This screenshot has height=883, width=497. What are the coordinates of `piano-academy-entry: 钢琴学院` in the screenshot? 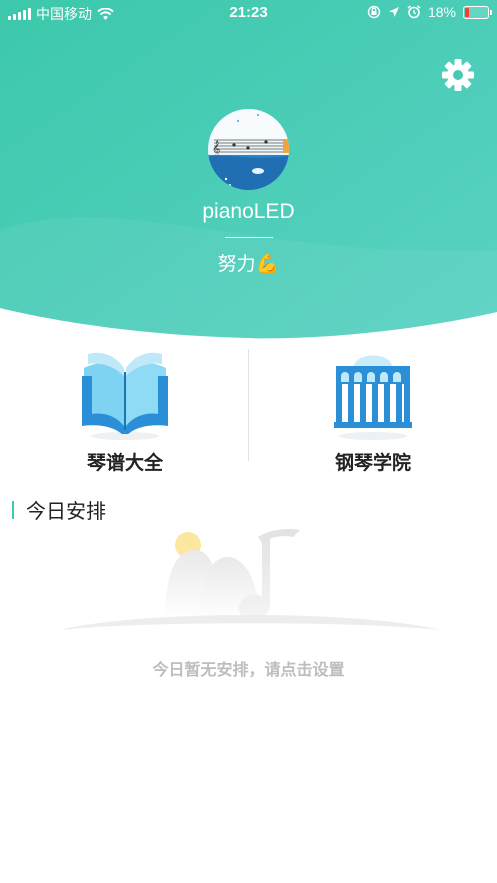 It's located at (373, 411).